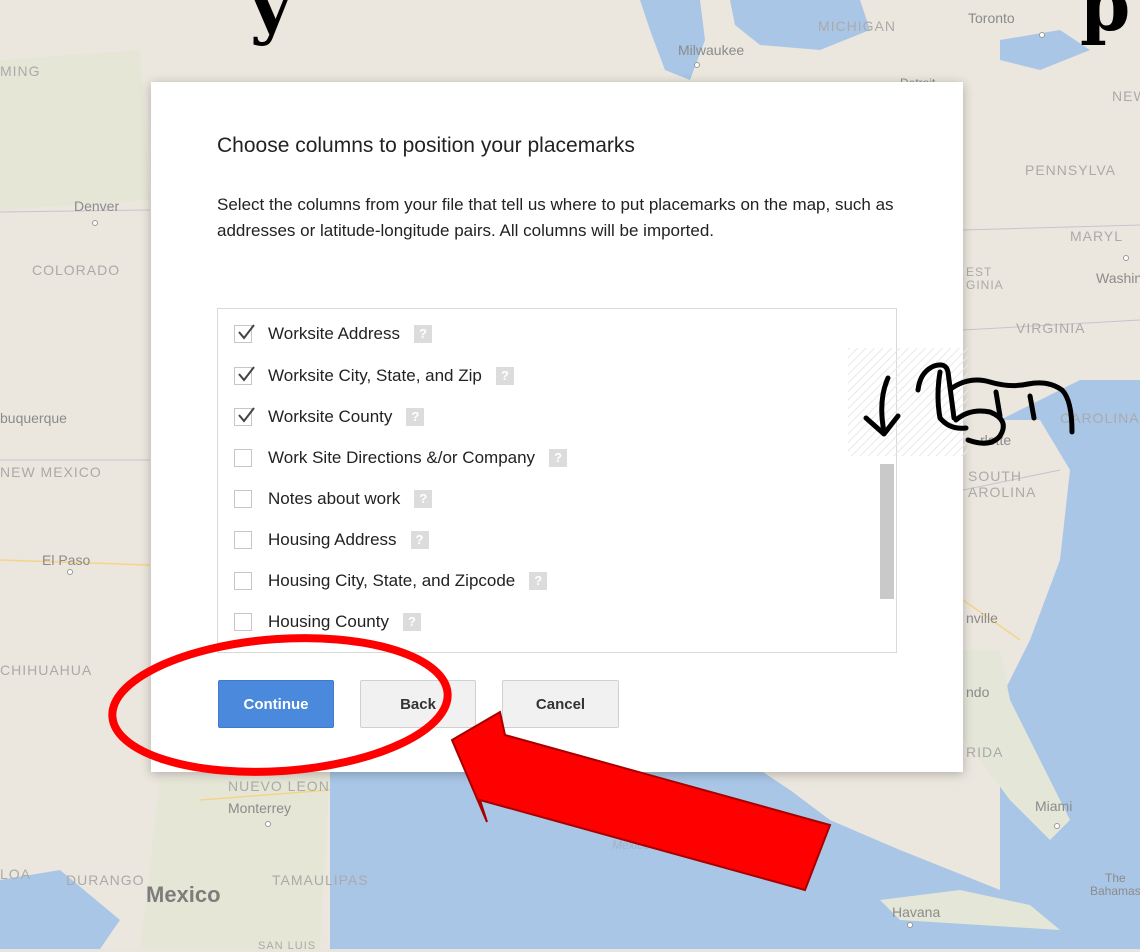  What do you see at coordinates (1054, 806) in the screenshot?
I see `map-label-miami: Miami` at bounding box center [1054, 806].